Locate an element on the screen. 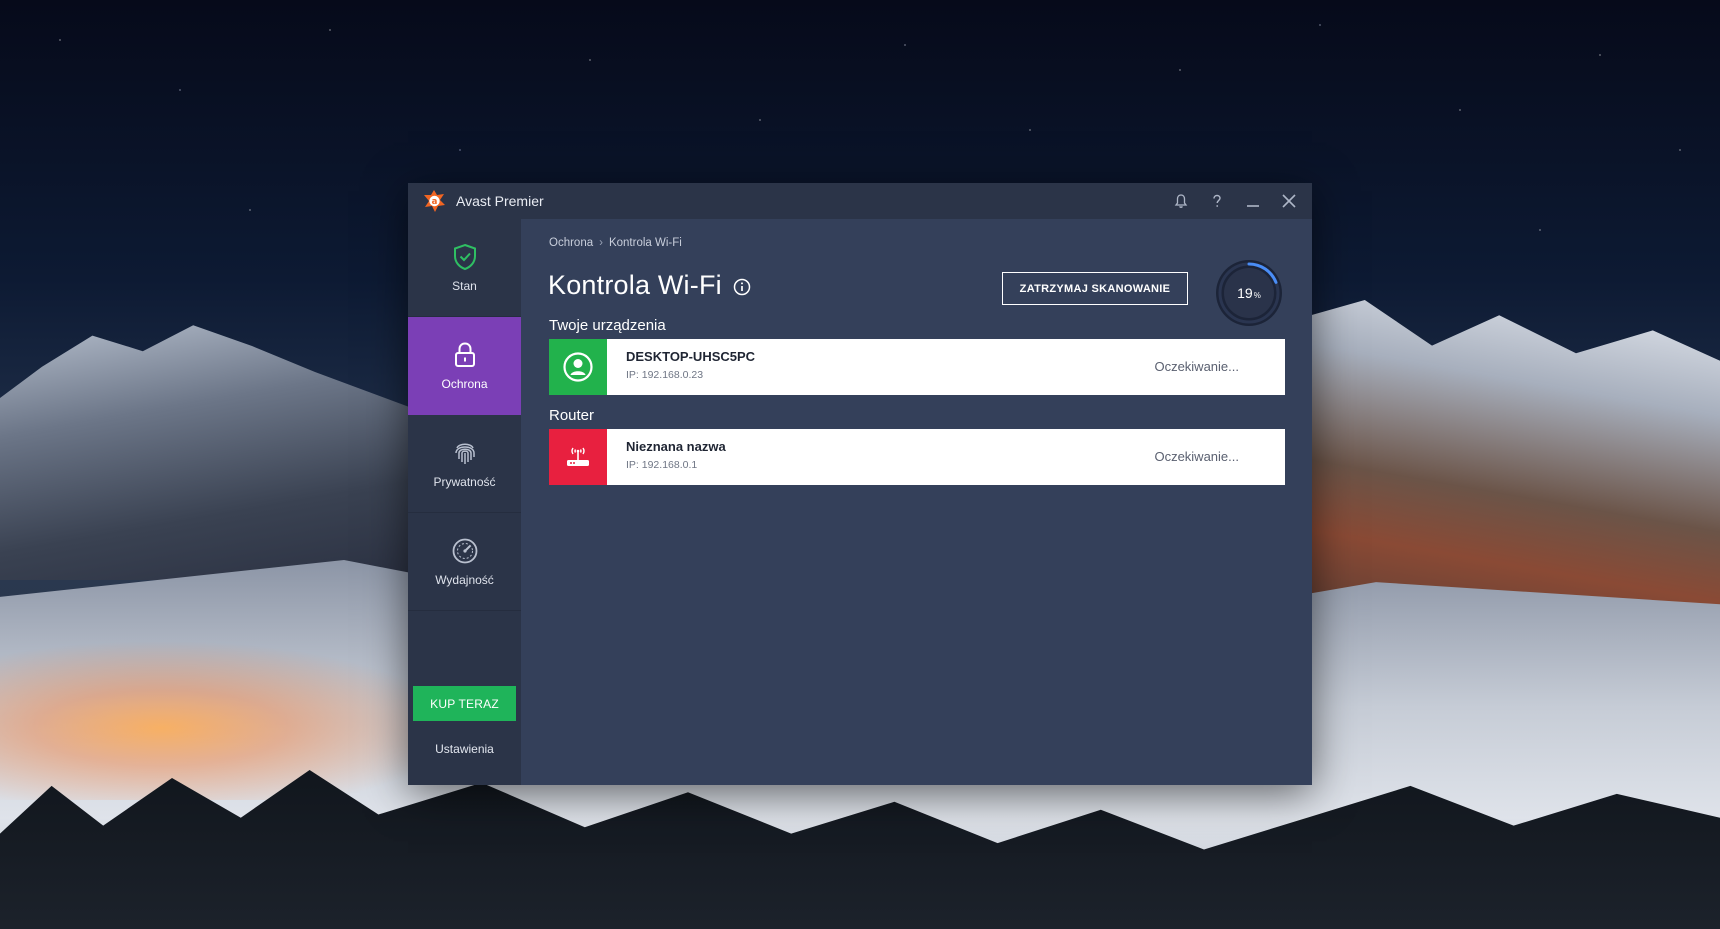 The image size is (1720, 929). close-icon is located at coordinates (1289, 201).